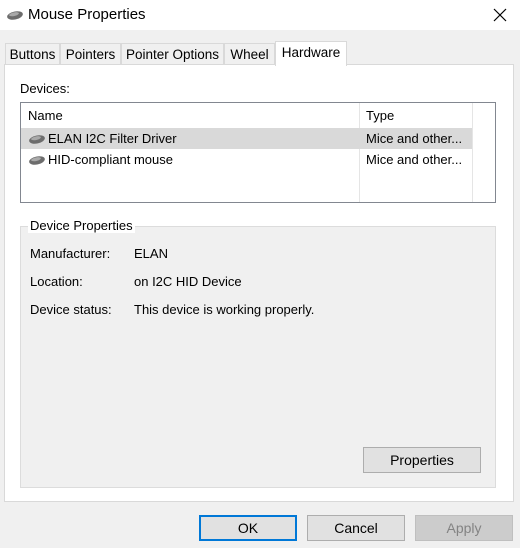  I want to click on ok-button: OK, so click(248, 528).